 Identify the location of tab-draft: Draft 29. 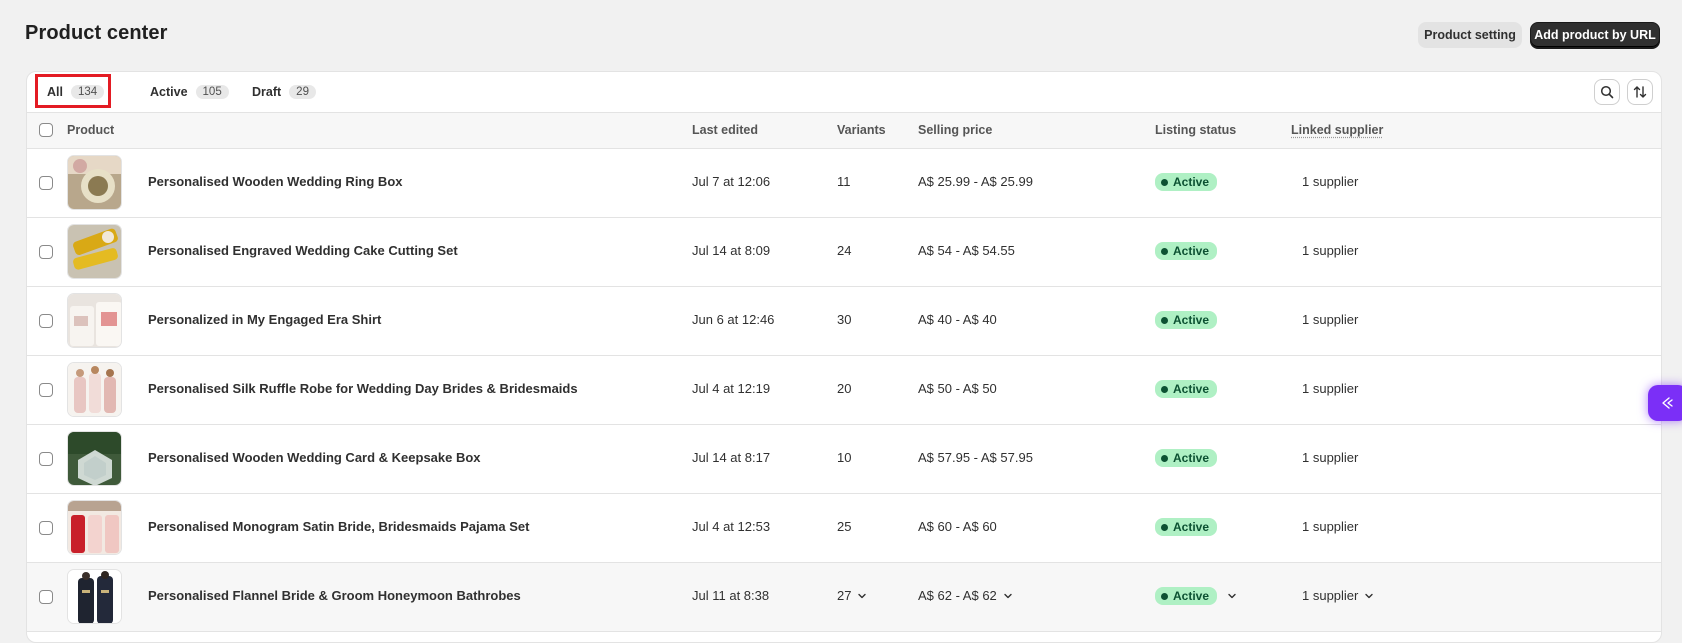
(284, 92).